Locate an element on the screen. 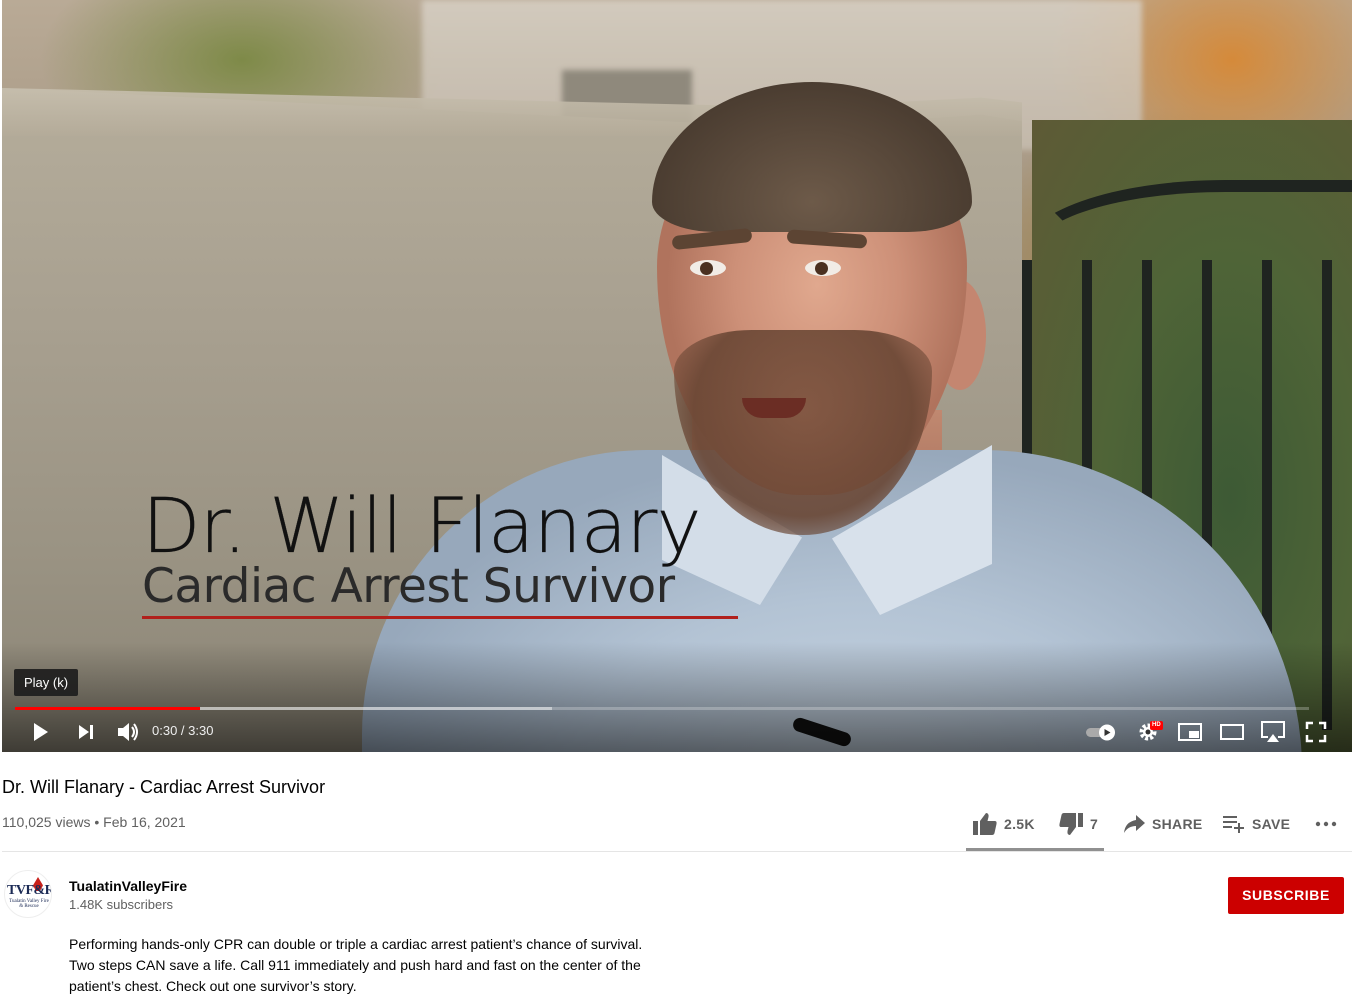  subscribe-button: SUBSCRIBE is located at coordinates (1286, 895).